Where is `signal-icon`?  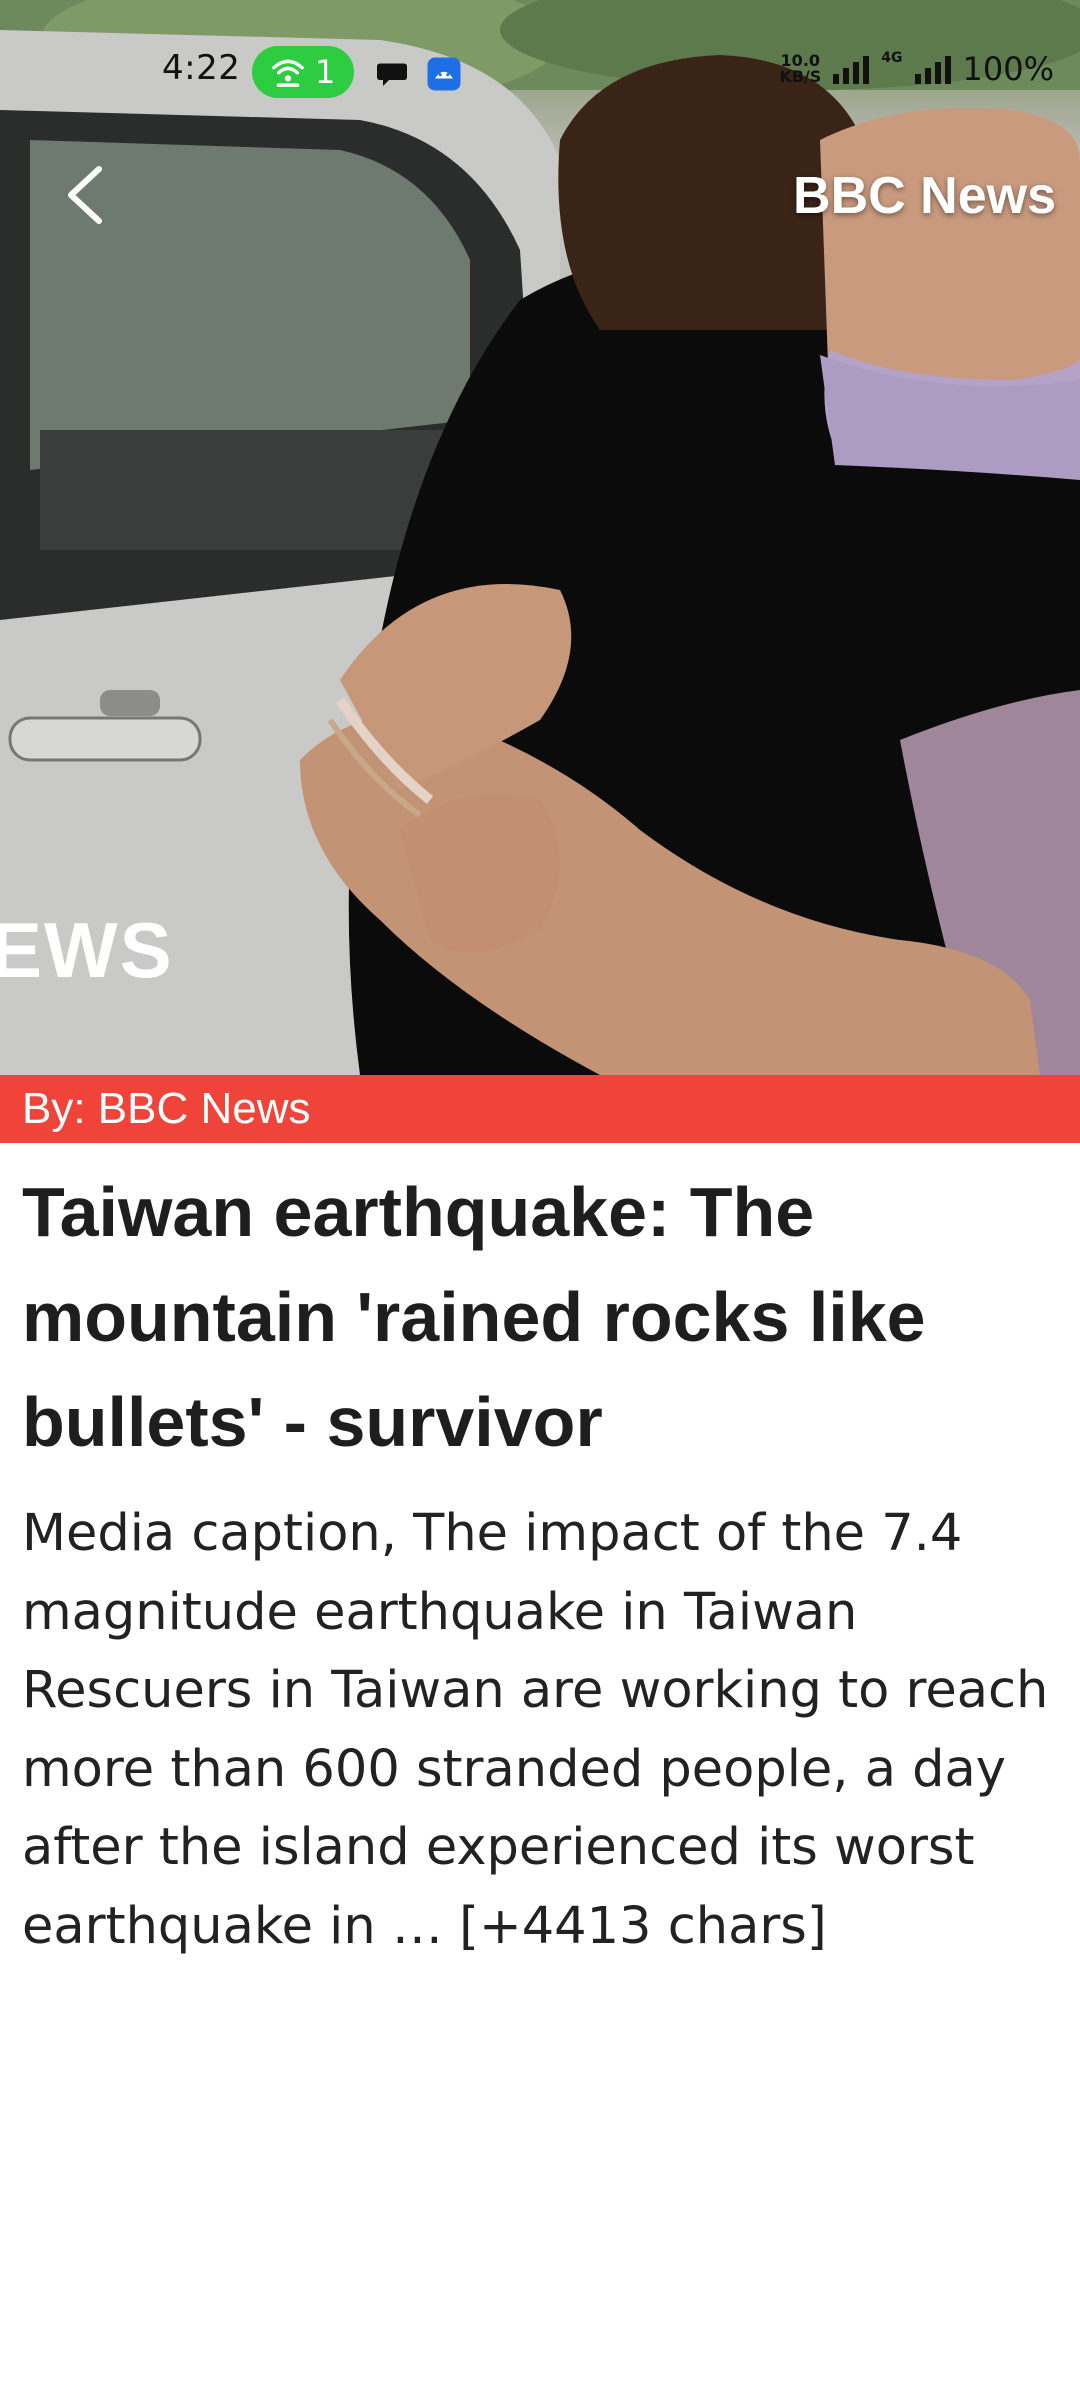
signal-icon is located at coordinates (851, 69).